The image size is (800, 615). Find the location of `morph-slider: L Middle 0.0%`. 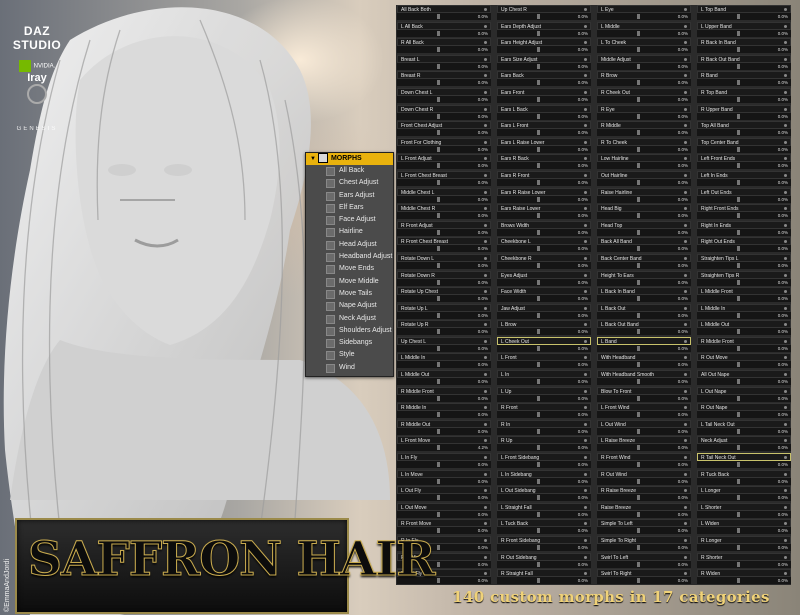

morph-slider: L Middle 0.0% is located at coordinates (644, 30).